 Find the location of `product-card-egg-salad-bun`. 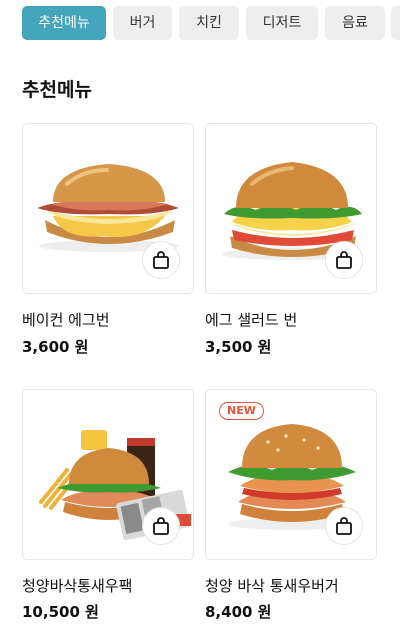

product-card-egg-salad-bun is located at coordinates (291, 208).